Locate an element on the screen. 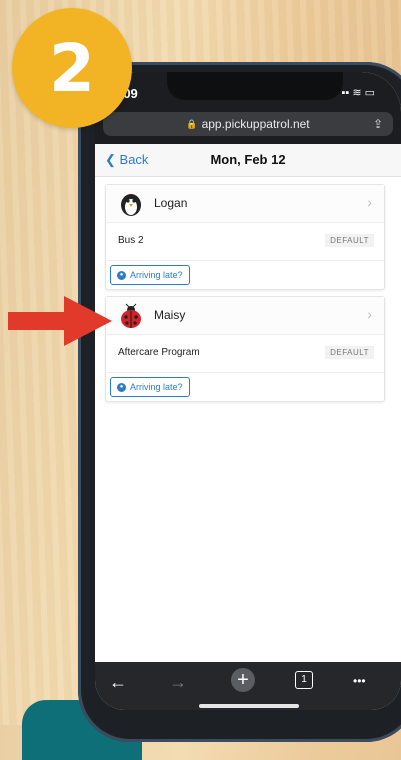 This screenshot has height=760, width=401. new-tab-button: + is located at coordinates (243, 680).